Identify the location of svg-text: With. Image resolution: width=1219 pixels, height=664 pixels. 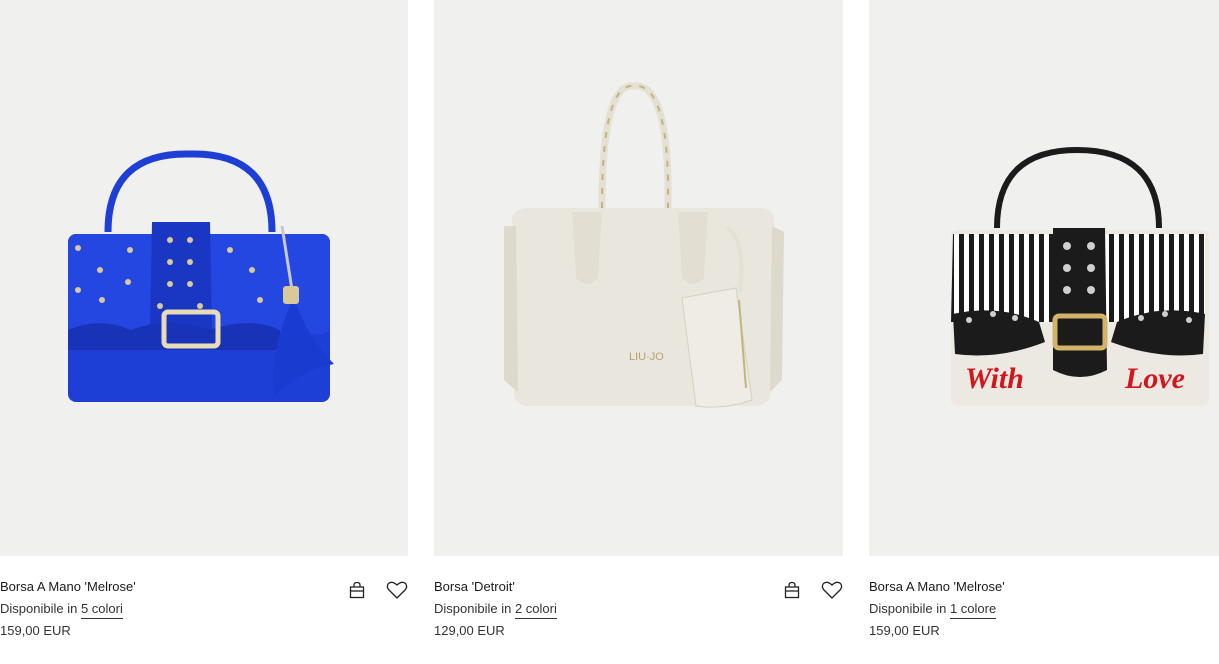
(994, 378).